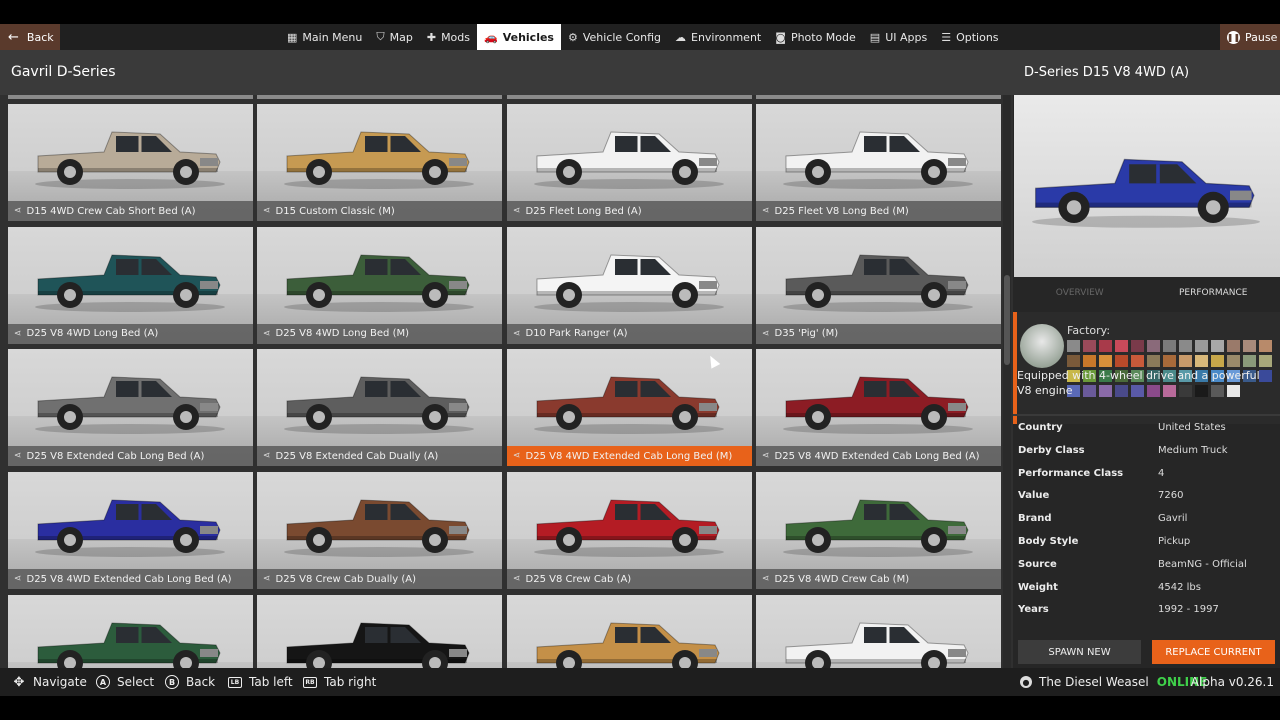 Image resolution: width=1280 pixels, height=720 pixels. I want to click on arrow-left-icon: ←, so click(13, 37).